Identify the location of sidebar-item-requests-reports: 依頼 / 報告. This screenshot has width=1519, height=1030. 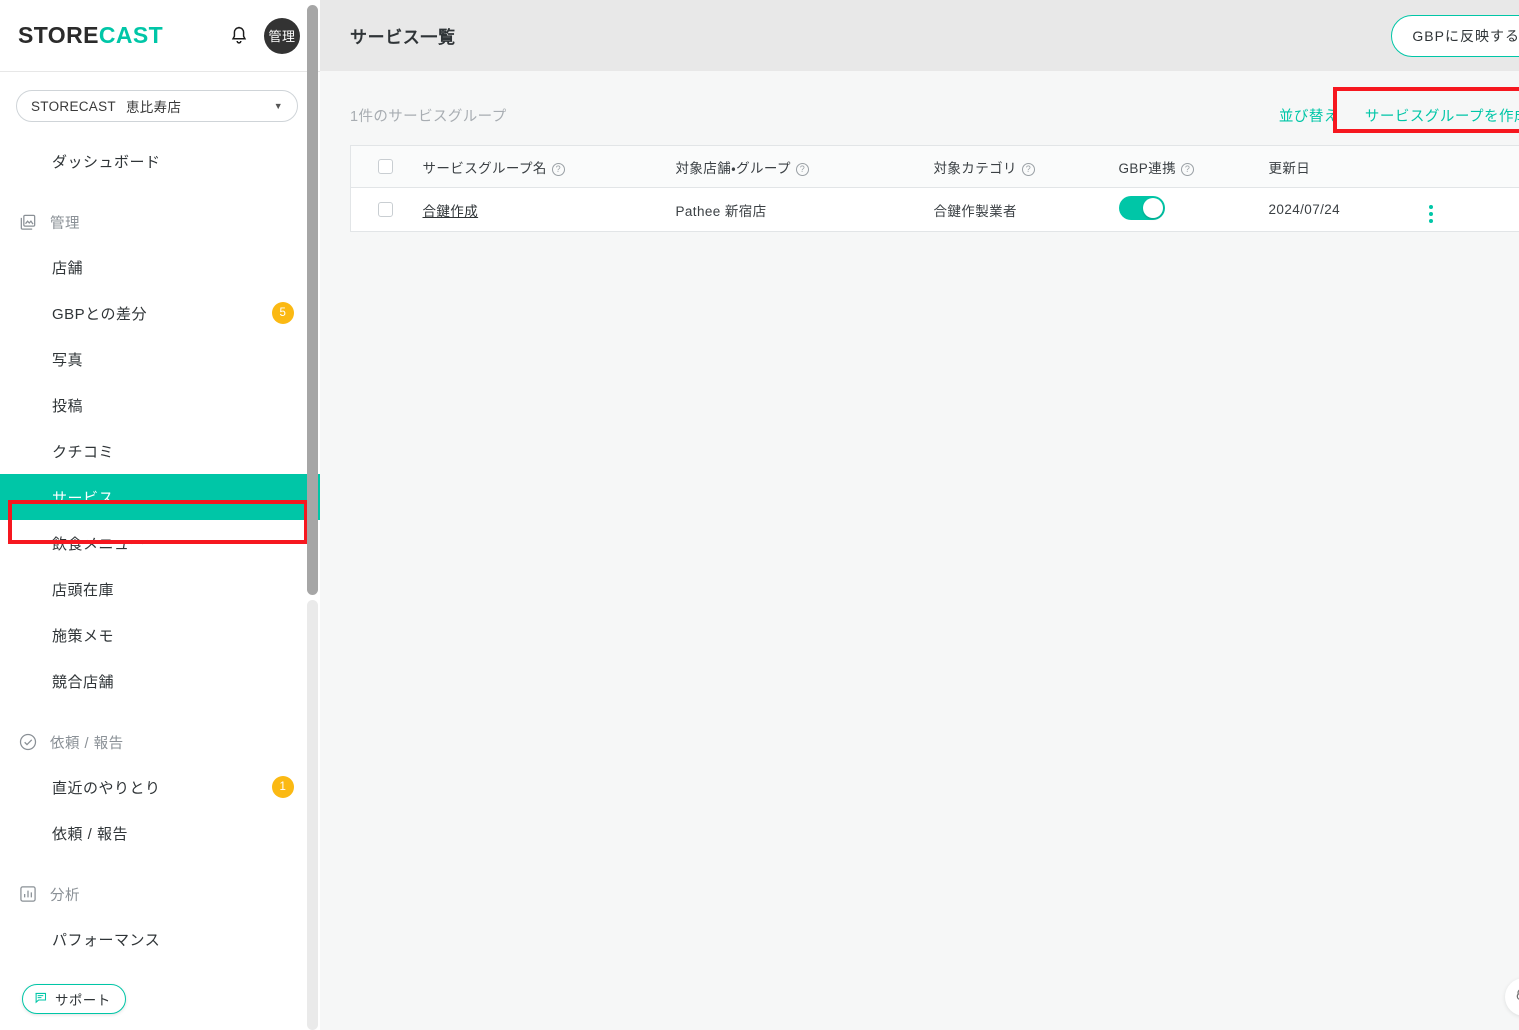
(160, 833).